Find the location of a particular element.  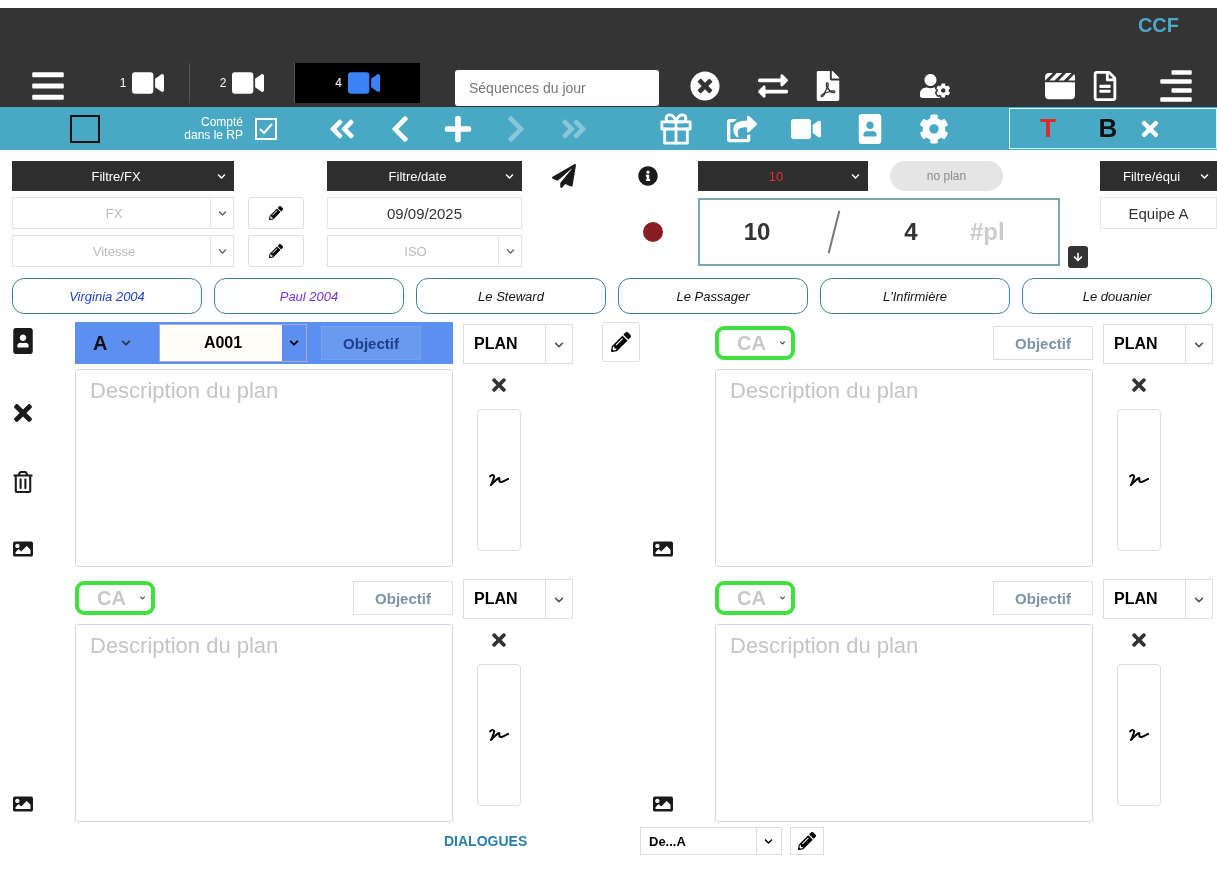

character-chip: Le Steward is located at coordinates (511, 296).